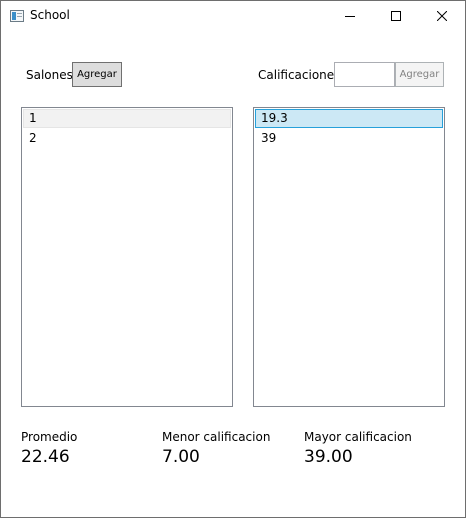 The height and width of the screenshot is (518, 466). What do you see at coordinates (349, 138) in the screenshot?
I see `calificacion-list-item: 39` at bounding box center [349, 138].